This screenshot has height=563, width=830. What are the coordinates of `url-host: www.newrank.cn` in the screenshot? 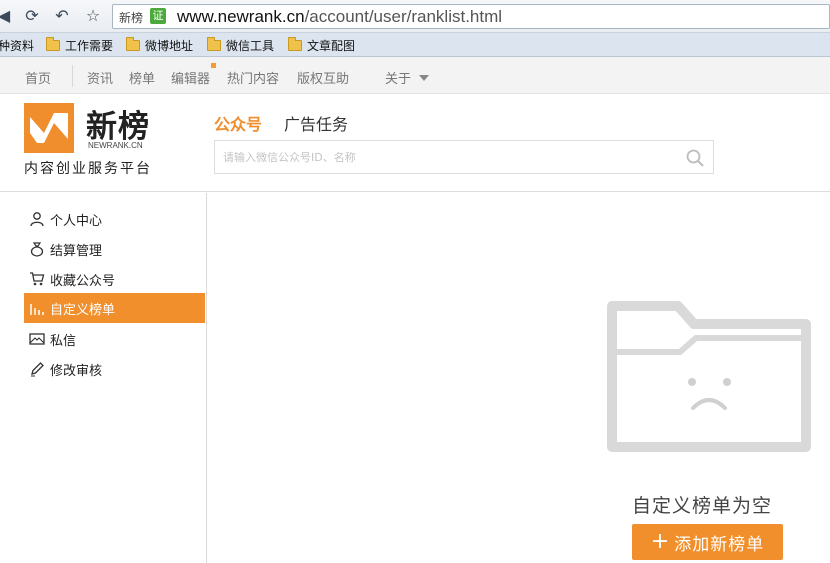 It's located at (241, 16).